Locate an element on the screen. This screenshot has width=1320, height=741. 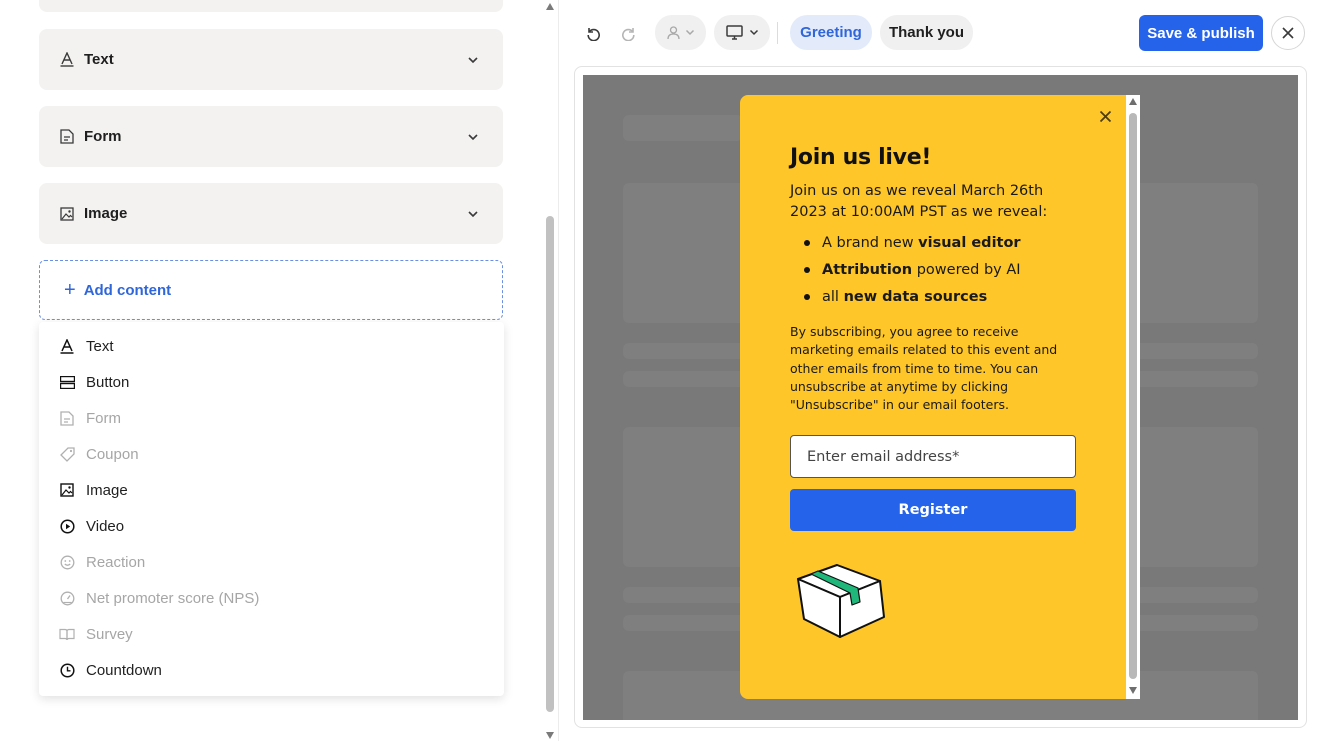
audience-dropdown is located at coordinates (680, 32).